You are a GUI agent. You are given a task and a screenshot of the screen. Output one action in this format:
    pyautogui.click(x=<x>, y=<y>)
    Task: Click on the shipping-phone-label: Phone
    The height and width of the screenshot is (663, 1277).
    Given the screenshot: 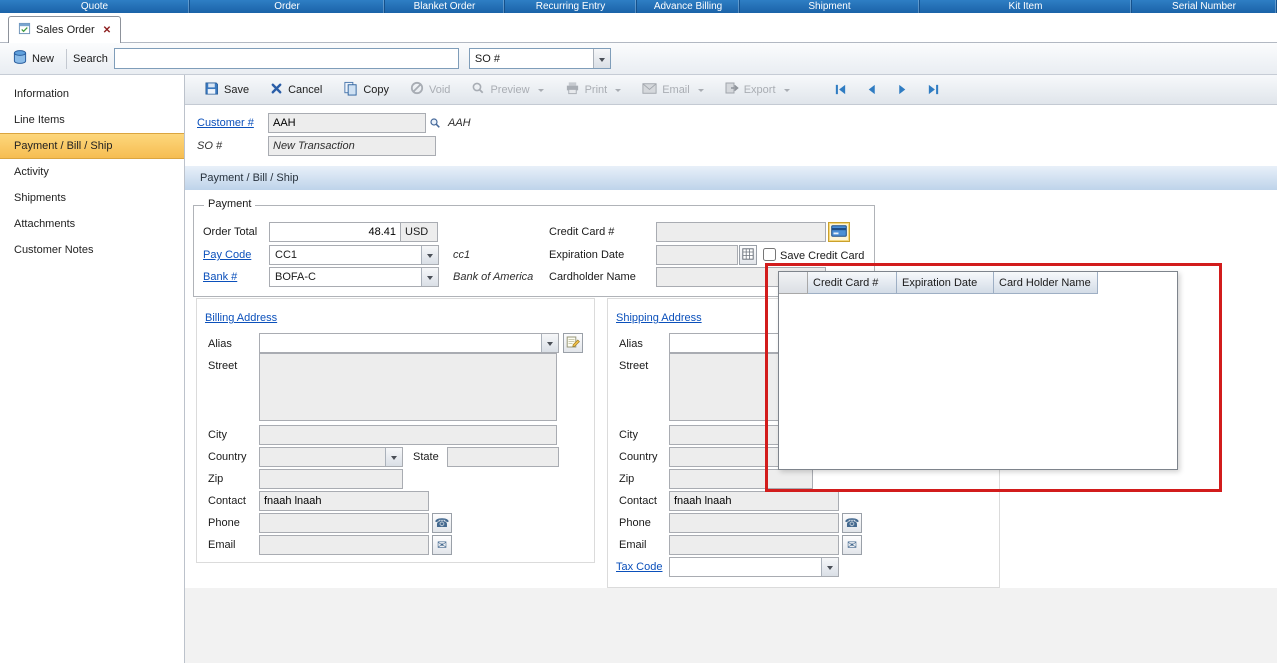 What is the action you would take?
    pyautogui.click(x=635, y=523)
    